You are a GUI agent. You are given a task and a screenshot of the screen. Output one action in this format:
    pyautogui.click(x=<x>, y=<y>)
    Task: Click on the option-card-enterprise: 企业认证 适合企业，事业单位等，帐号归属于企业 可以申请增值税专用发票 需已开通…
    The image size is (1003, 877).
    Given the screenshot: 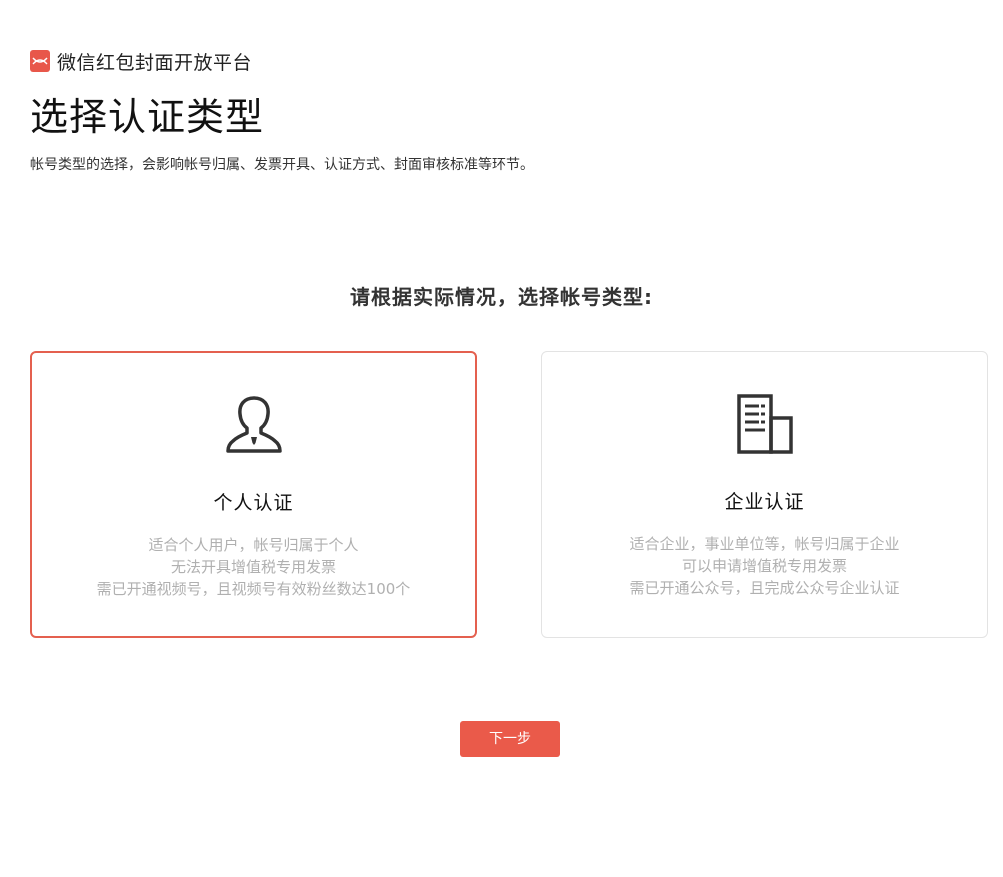 What is the action you would take?
    pyautogui.click(x=764, y=494)
    